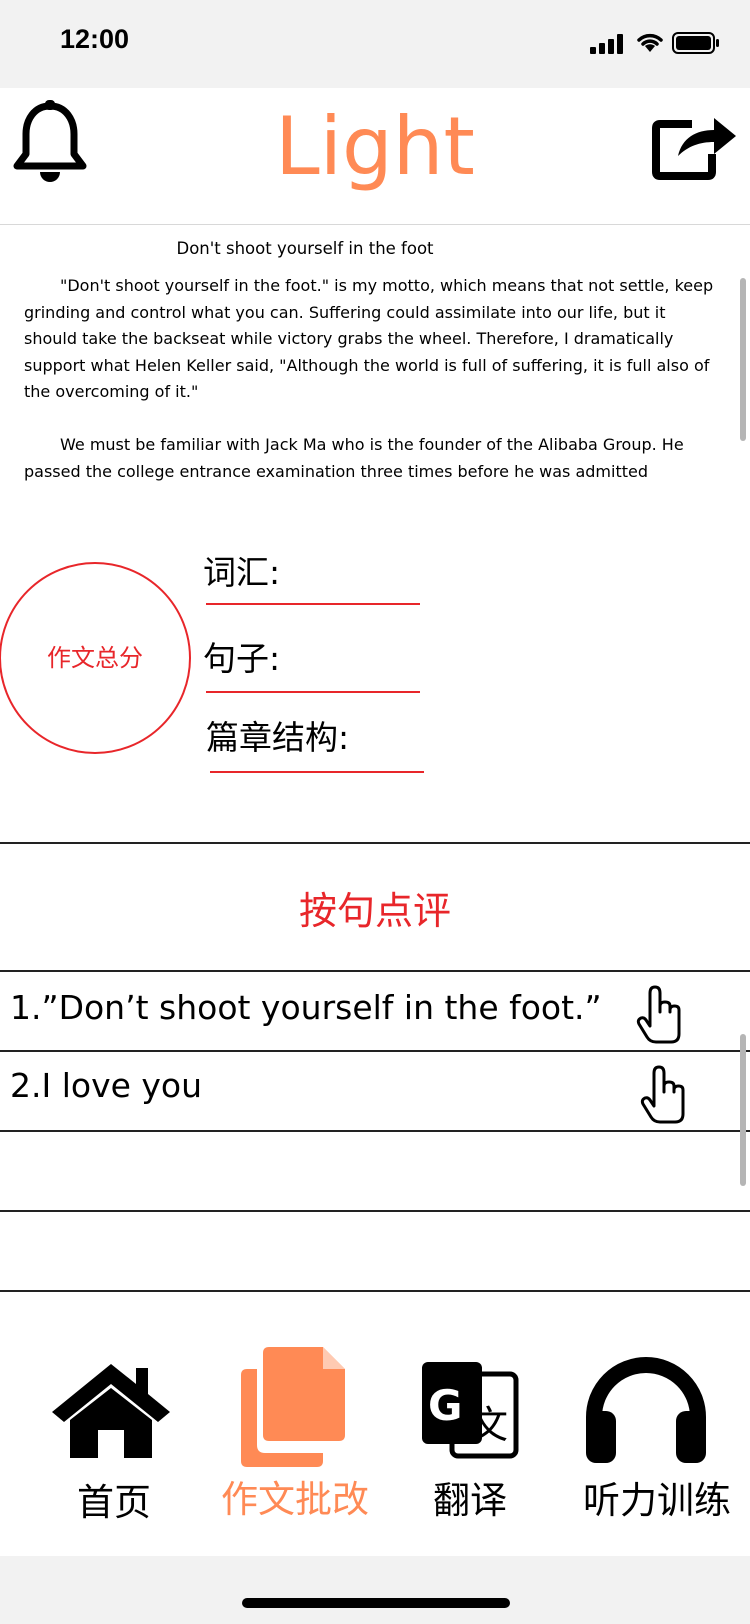 Image resolution: width=750 pixels, height=1624 pixels. Describe the element at coordinates (376, 1603) in the screenshot. I see `home-indicator` at that location.